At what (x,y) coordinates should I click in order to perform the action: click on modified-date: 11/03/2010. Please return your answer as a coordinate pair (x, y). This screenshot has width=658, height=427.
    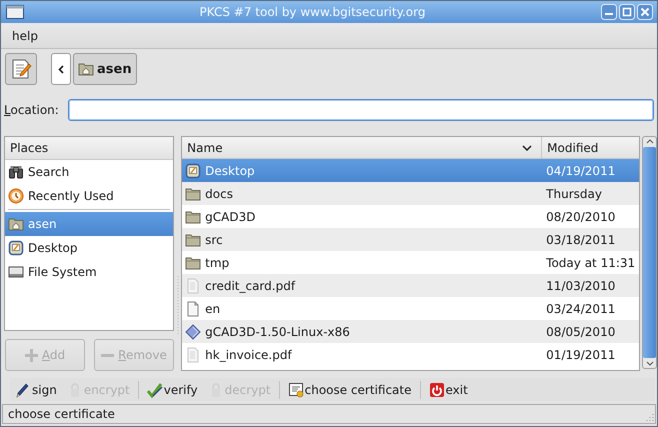
    Looking at the image, I should click on (580, 285).